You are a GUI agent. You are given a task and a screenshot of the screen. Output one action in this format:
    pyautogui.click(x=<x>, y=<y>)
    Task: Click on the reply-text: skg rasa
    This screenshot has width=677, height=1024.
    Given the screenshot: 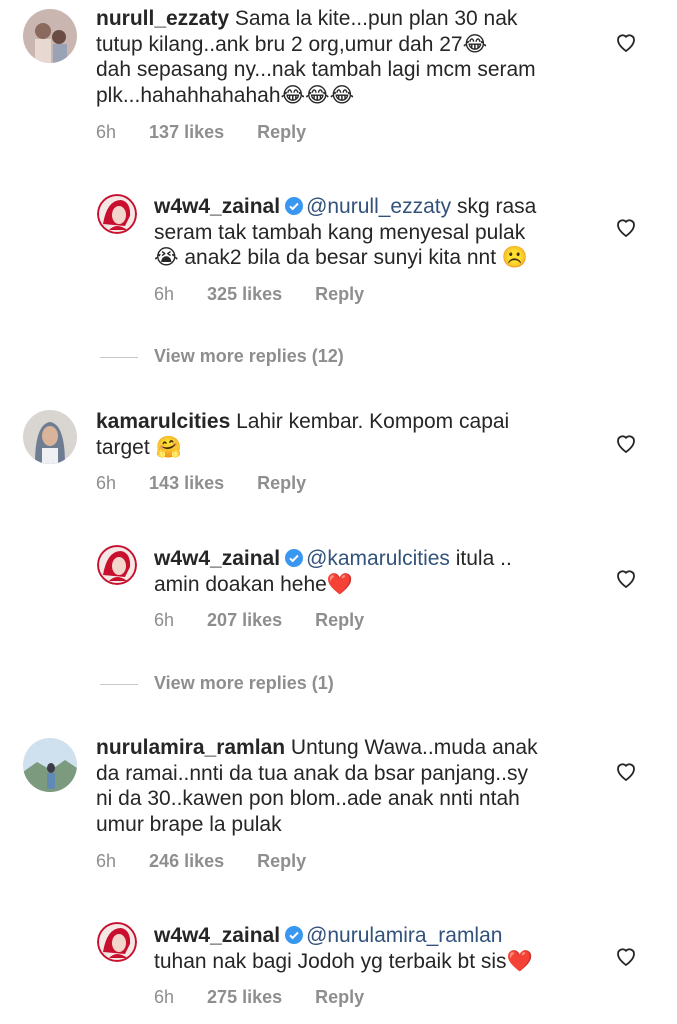 What is the action you would take?
    pyautogui.click(x=494, y=206)
    